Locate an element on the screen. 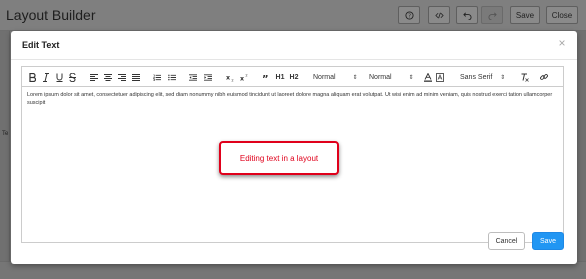  code-icon is located at coordinates (439, 15).